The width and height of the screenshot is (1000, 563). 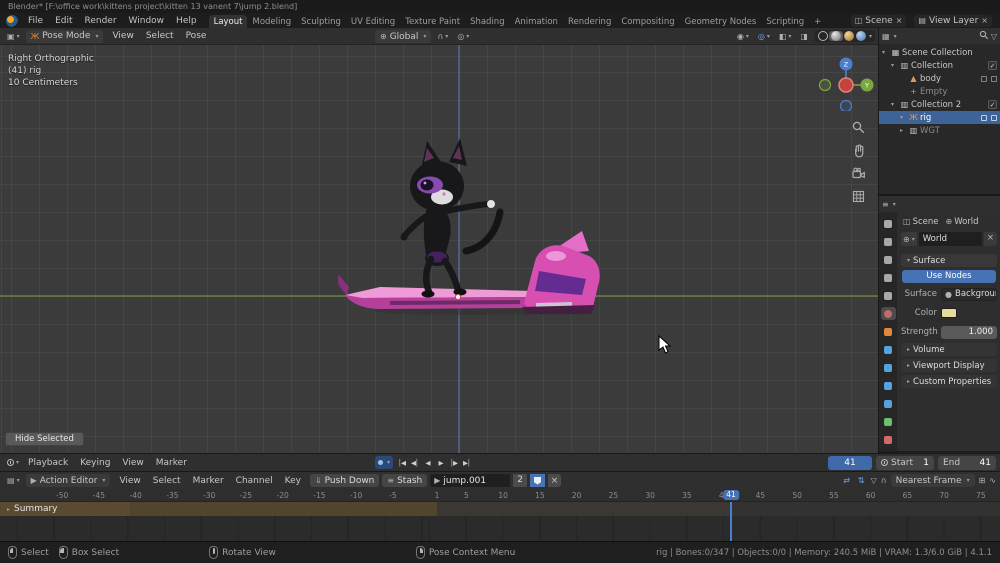 I want to click on gizmo-x-ball, so click(x=846, y=85).